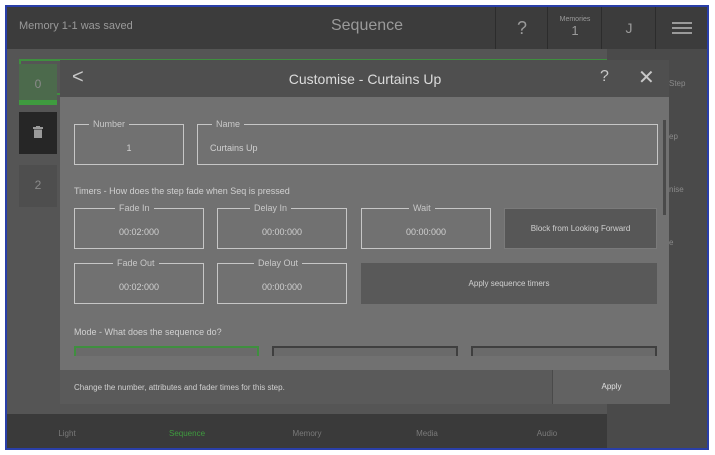 This screenshot has width=715, height=455. I want to click on nav-sequence: Sequence, so click(187, 433).